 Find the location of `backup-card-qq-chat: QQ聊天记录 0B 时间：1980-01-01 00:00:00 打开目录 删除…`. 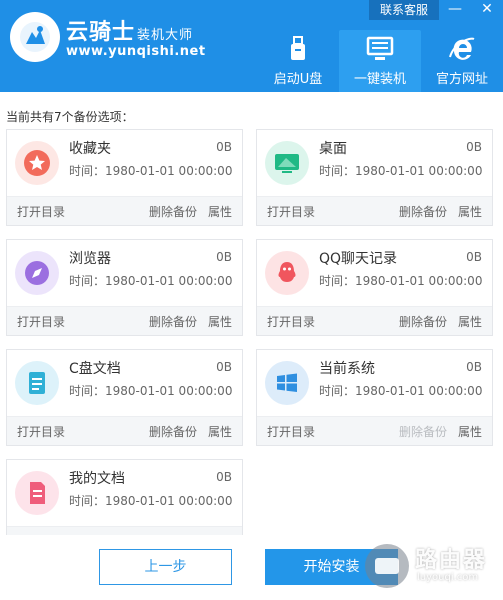

backup-card-qq-chat: QQ聊天记录 0B 时间：1980-01-01 00:00:00 打开目录 删除… is located at coordinates (374, 287).